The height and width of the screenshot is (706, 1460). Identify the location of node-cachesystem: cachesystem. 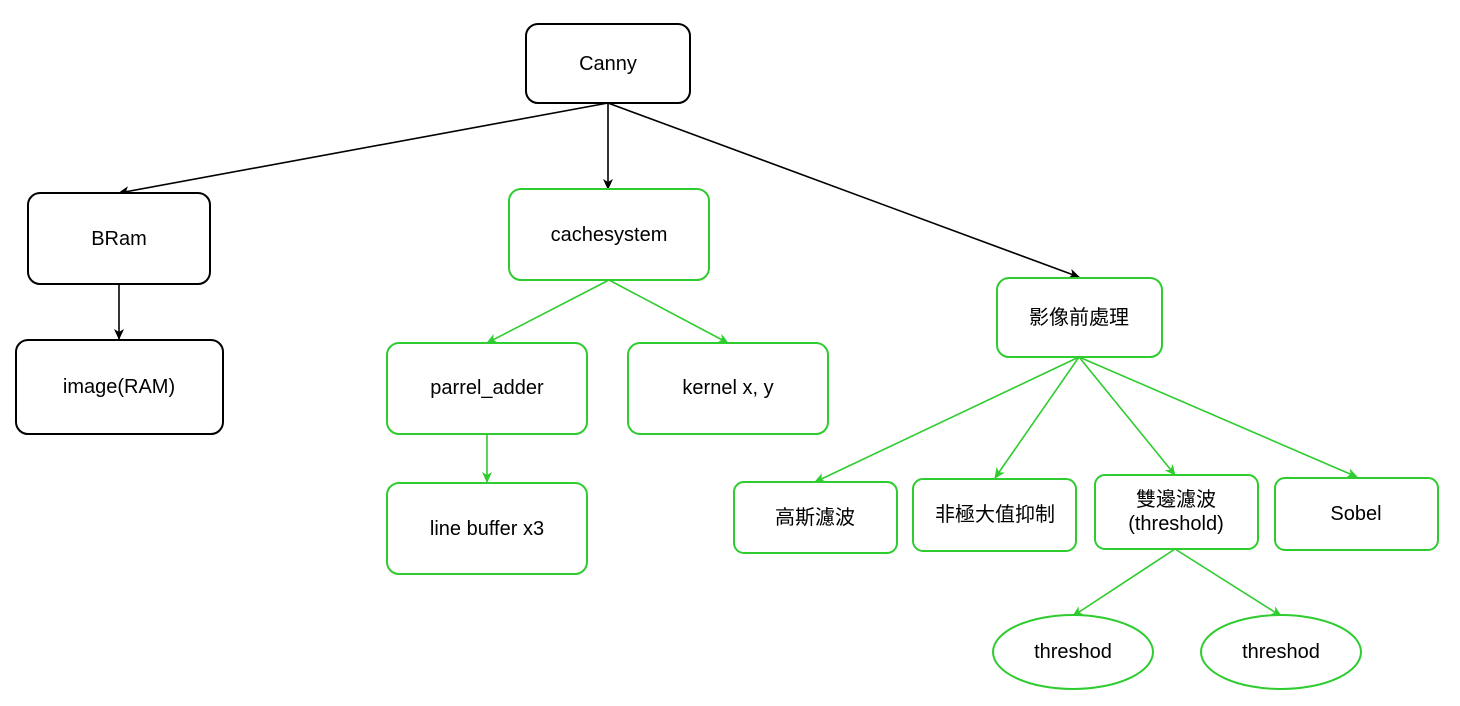
(609, 234).